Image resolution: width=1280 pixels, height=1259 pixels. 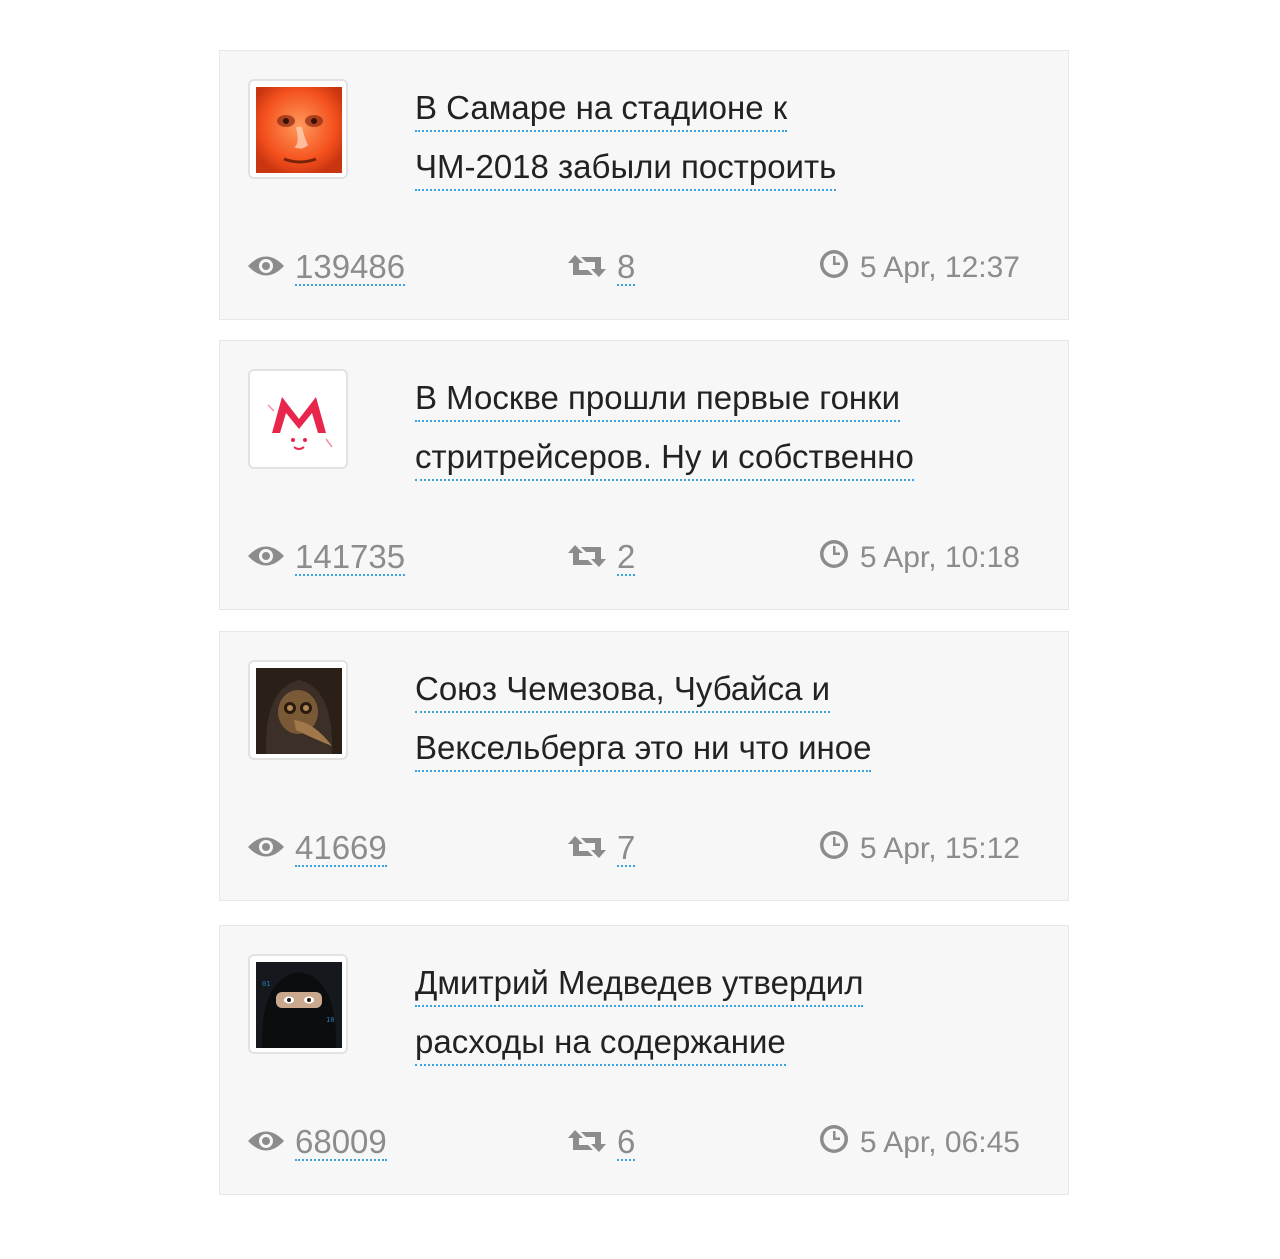 I want to click on reposts-counter: 6, so click(x=601, y=1143).